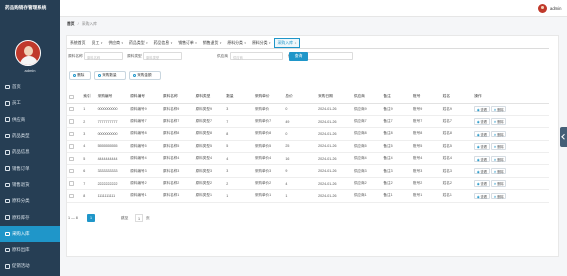 This screenshot has height=276, width=567. What do you see at coordinates (30, 120) in the screenshot?
I see `sidebar-item-supplier: 供应商` at bounding box center [30, 120].